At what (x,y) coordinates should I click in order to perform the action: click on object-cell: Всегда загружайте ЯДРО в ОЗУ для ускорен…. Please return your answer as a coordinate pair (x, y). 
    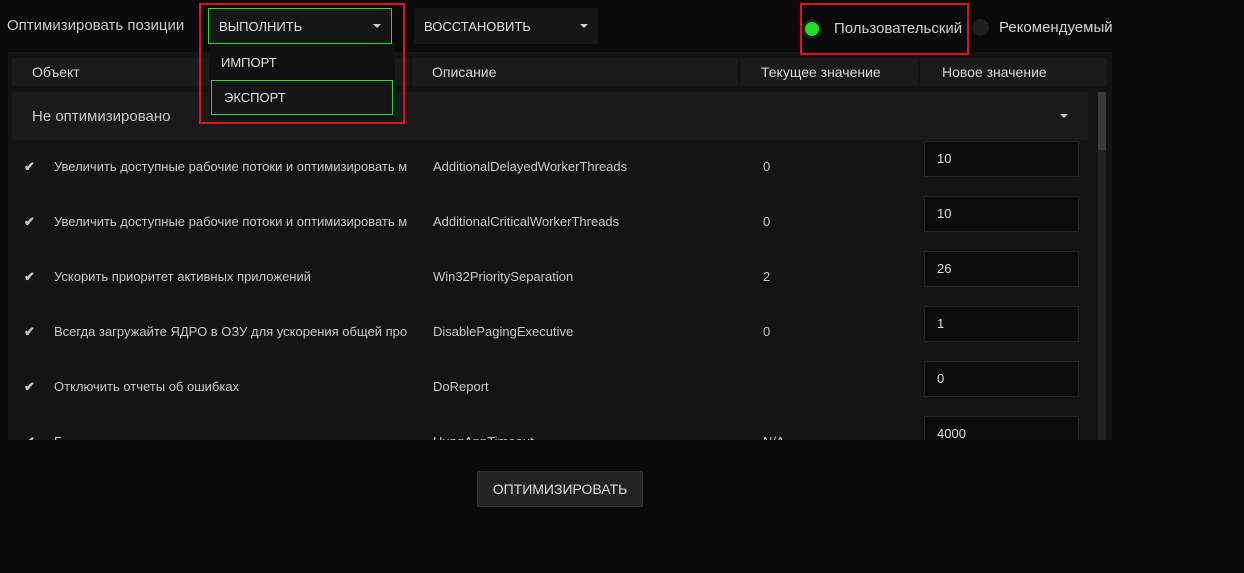
    Looking at the image, I should click on (231, 331).